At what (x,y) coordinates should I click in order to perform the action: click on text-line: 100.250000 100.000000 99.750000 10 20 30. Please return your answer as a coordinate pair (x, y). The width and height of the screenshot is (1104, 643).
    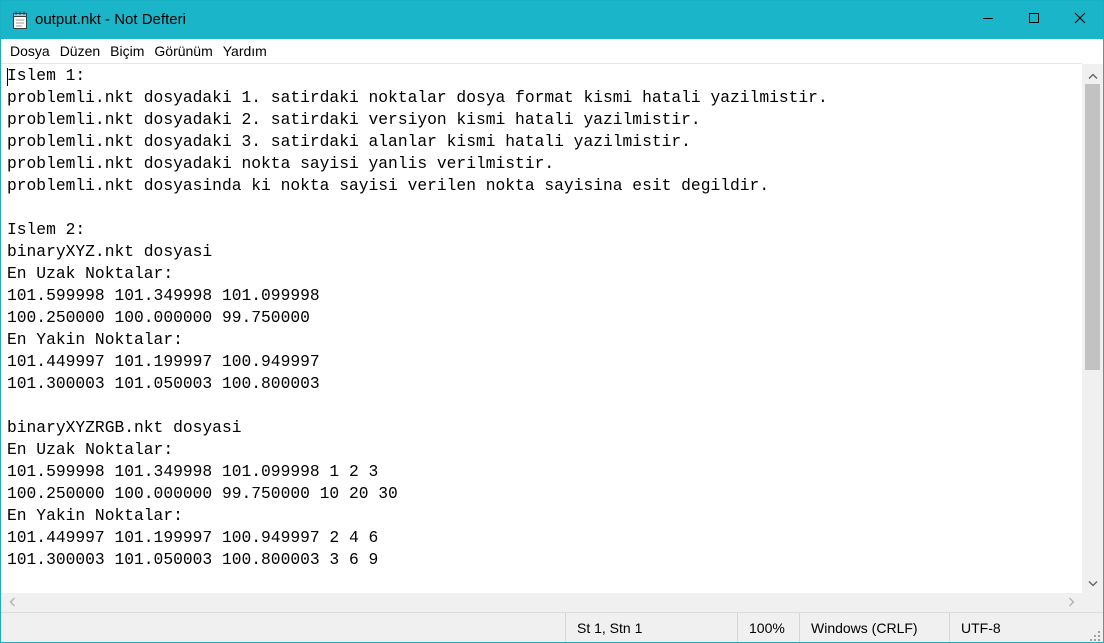
    Looking at the image, I should click on (202, 493).